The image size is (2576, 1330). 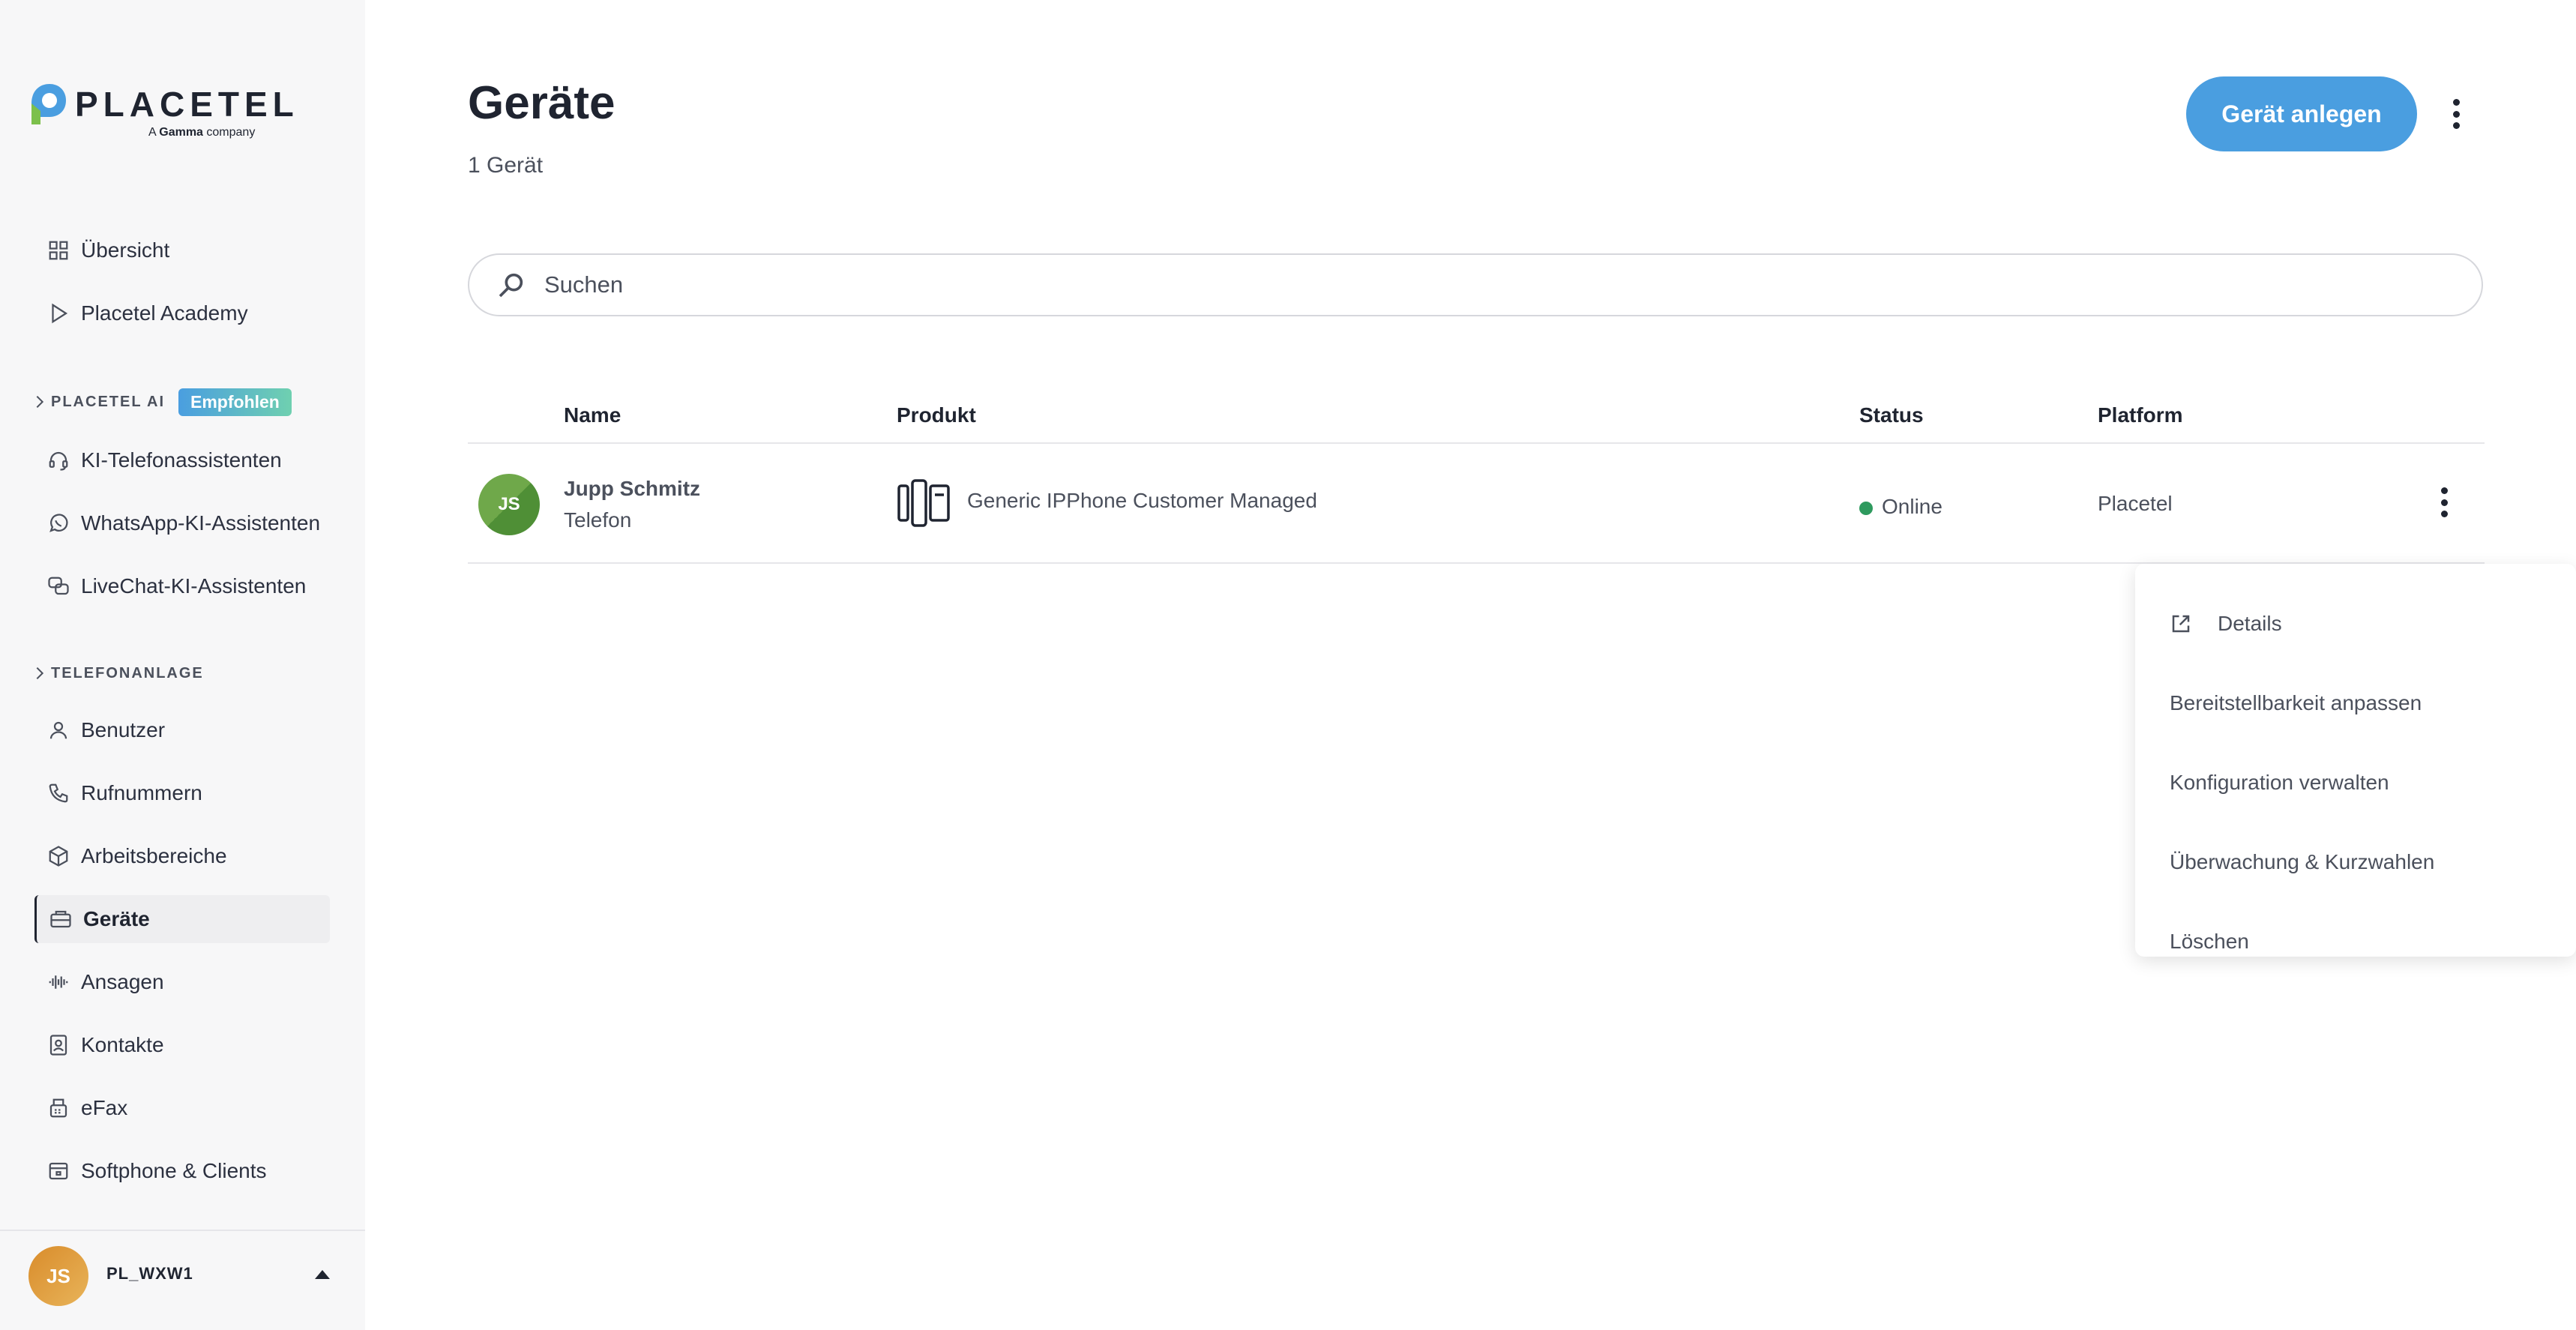 I want to click on sidebar-item-label: WhatsApp-KI-Assistenten, so click(x=201, y=523).